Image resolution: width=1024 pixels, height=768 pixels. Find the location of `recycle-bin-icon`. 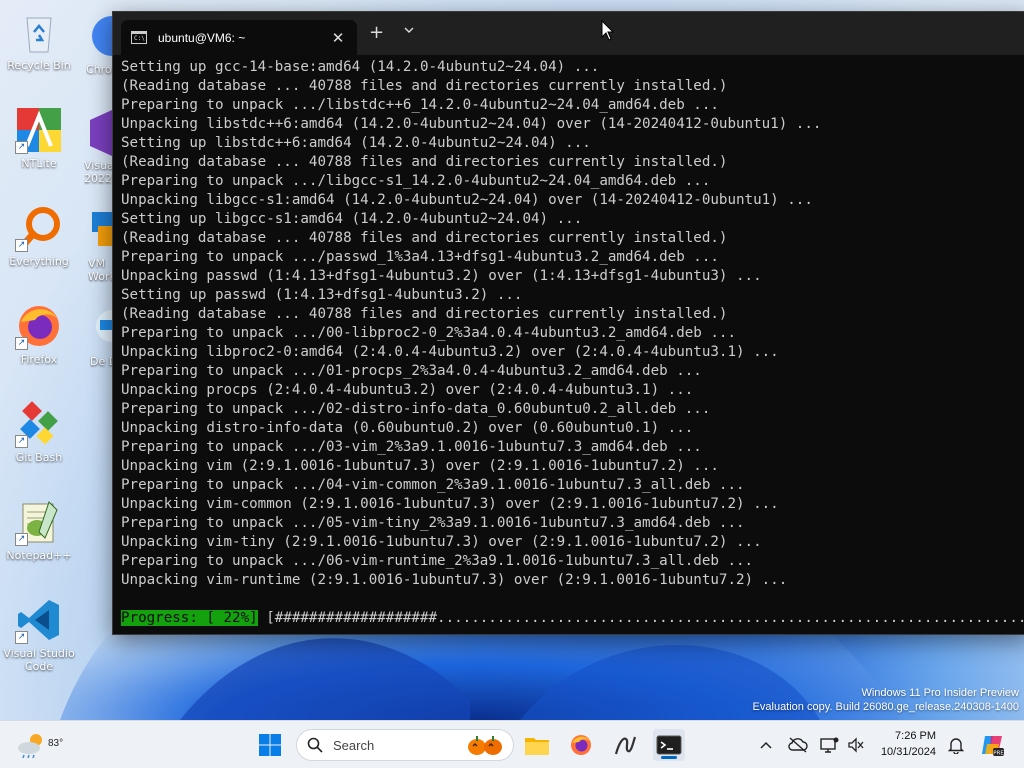

recycle-bin-icon is located at coordinates (39, 32).